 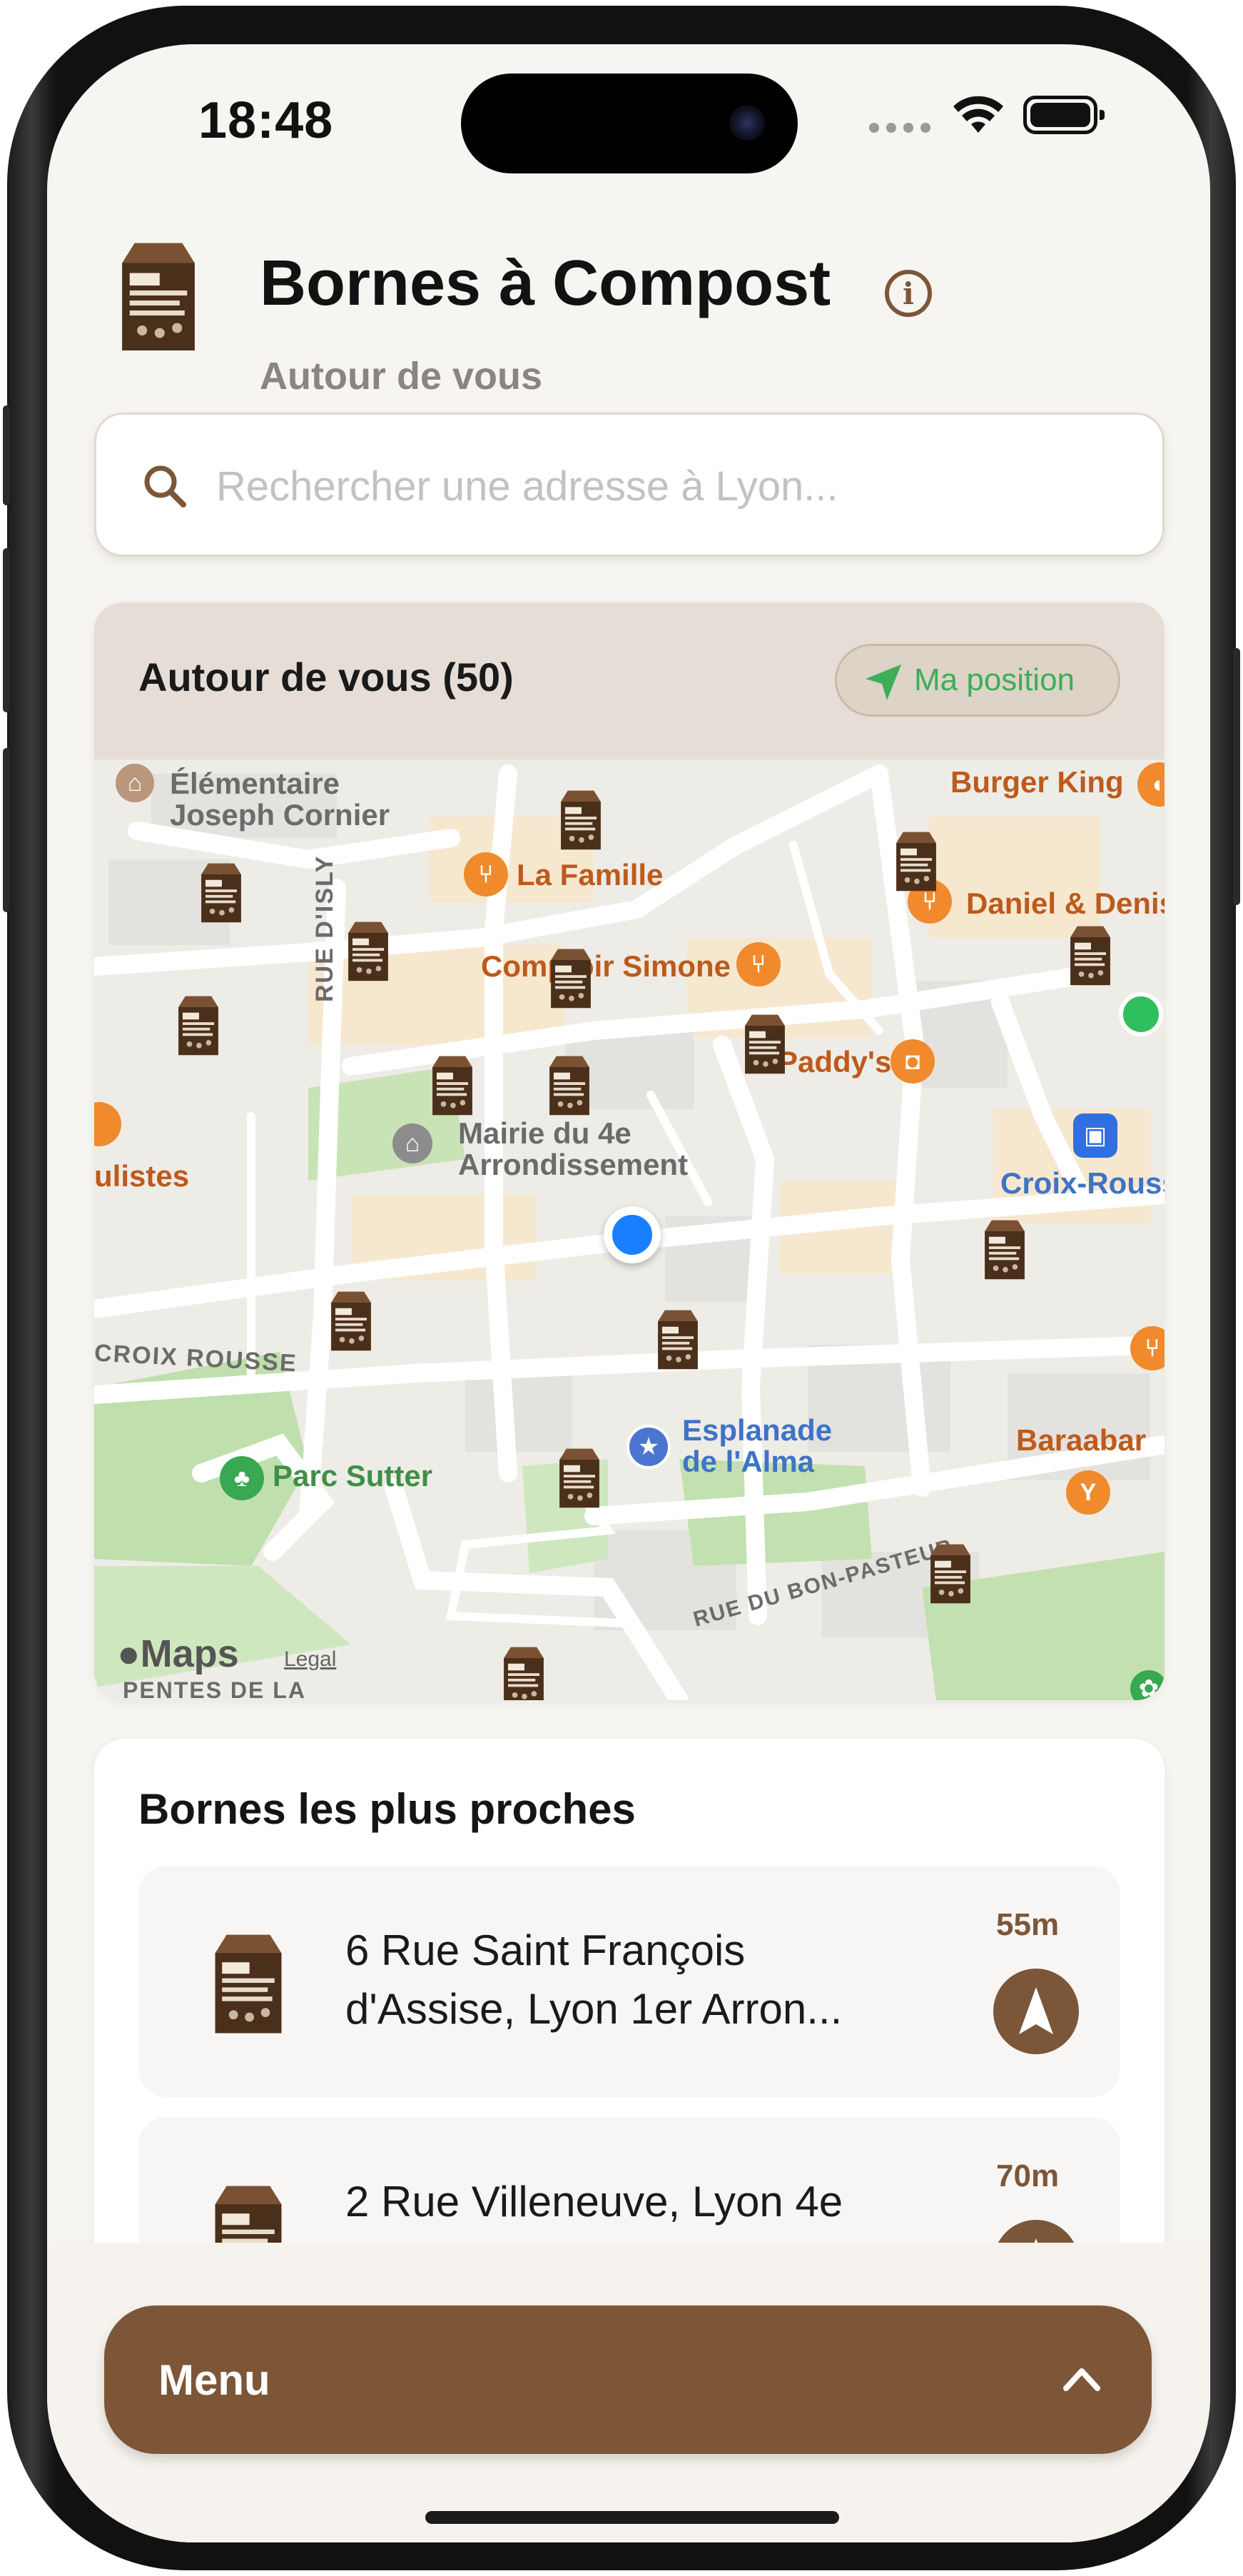 What do you see at coordinates (673, 486) in the screenshot?
I see `search-input` at bounding box center [673, 486].